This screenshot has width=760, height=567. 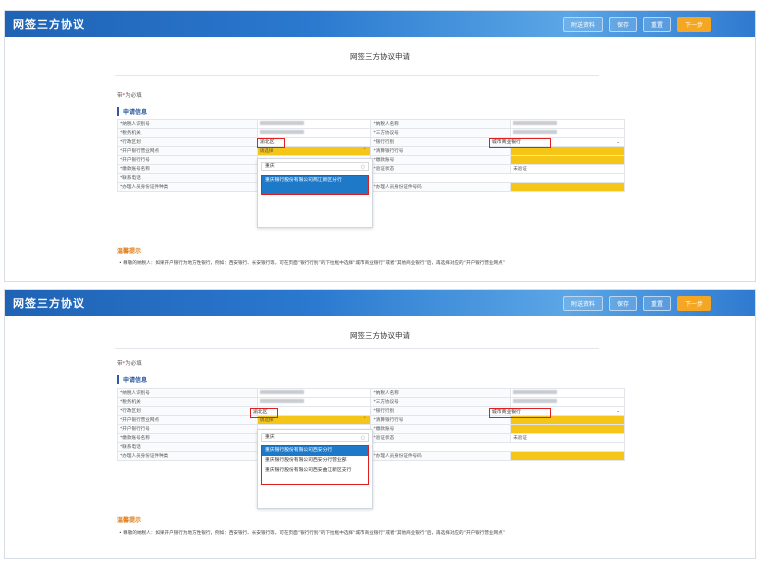 I want to click on bank-option: 重庆银行股份有限公司西安曲江新区支行, so click(x=315, y=475).